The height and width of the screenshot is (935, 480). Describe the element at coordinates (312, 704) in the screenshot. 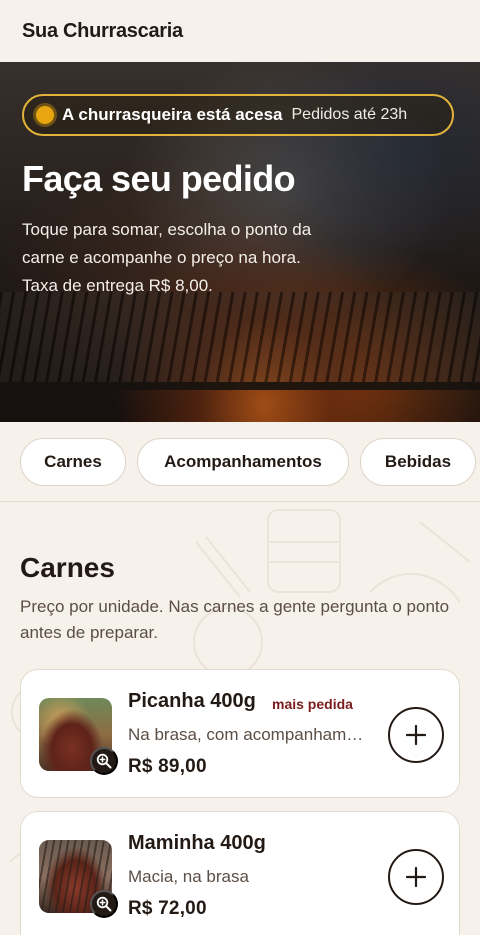

I see `popular-badge: mais pedida` at that location.